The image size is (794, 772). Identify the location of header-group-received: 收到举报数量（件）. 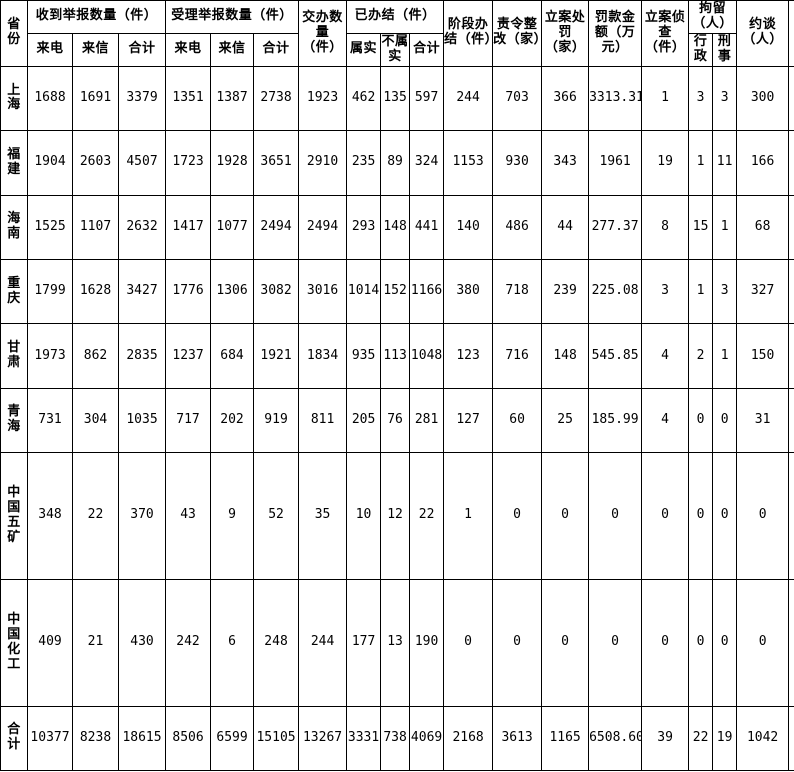
(96, 17).